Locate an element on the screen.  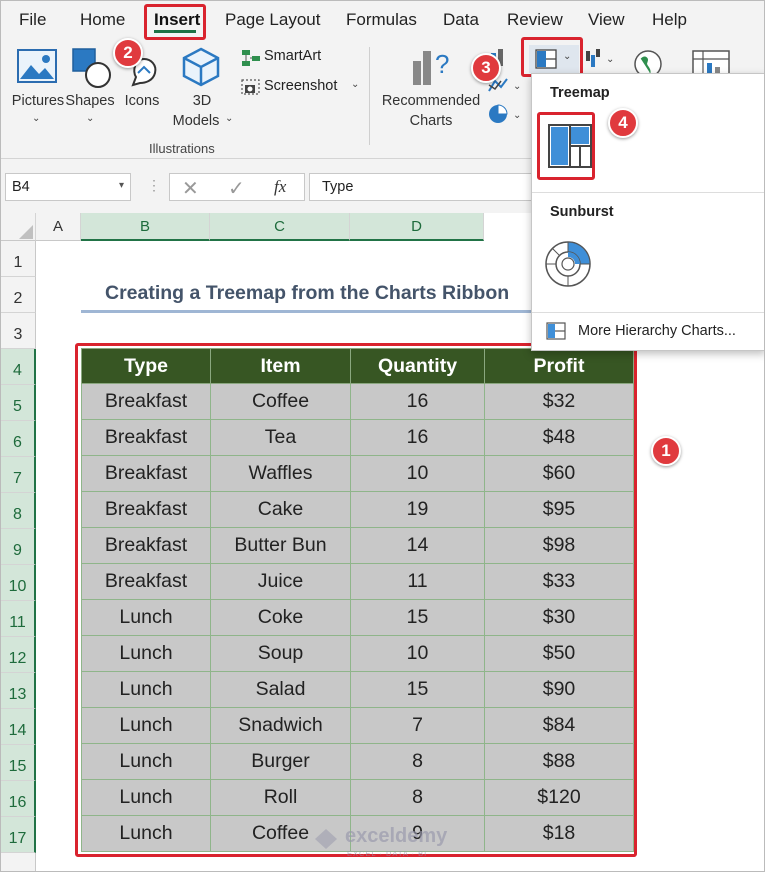
tab-page-layout: Page Layout is located at coordinates (272, 20).